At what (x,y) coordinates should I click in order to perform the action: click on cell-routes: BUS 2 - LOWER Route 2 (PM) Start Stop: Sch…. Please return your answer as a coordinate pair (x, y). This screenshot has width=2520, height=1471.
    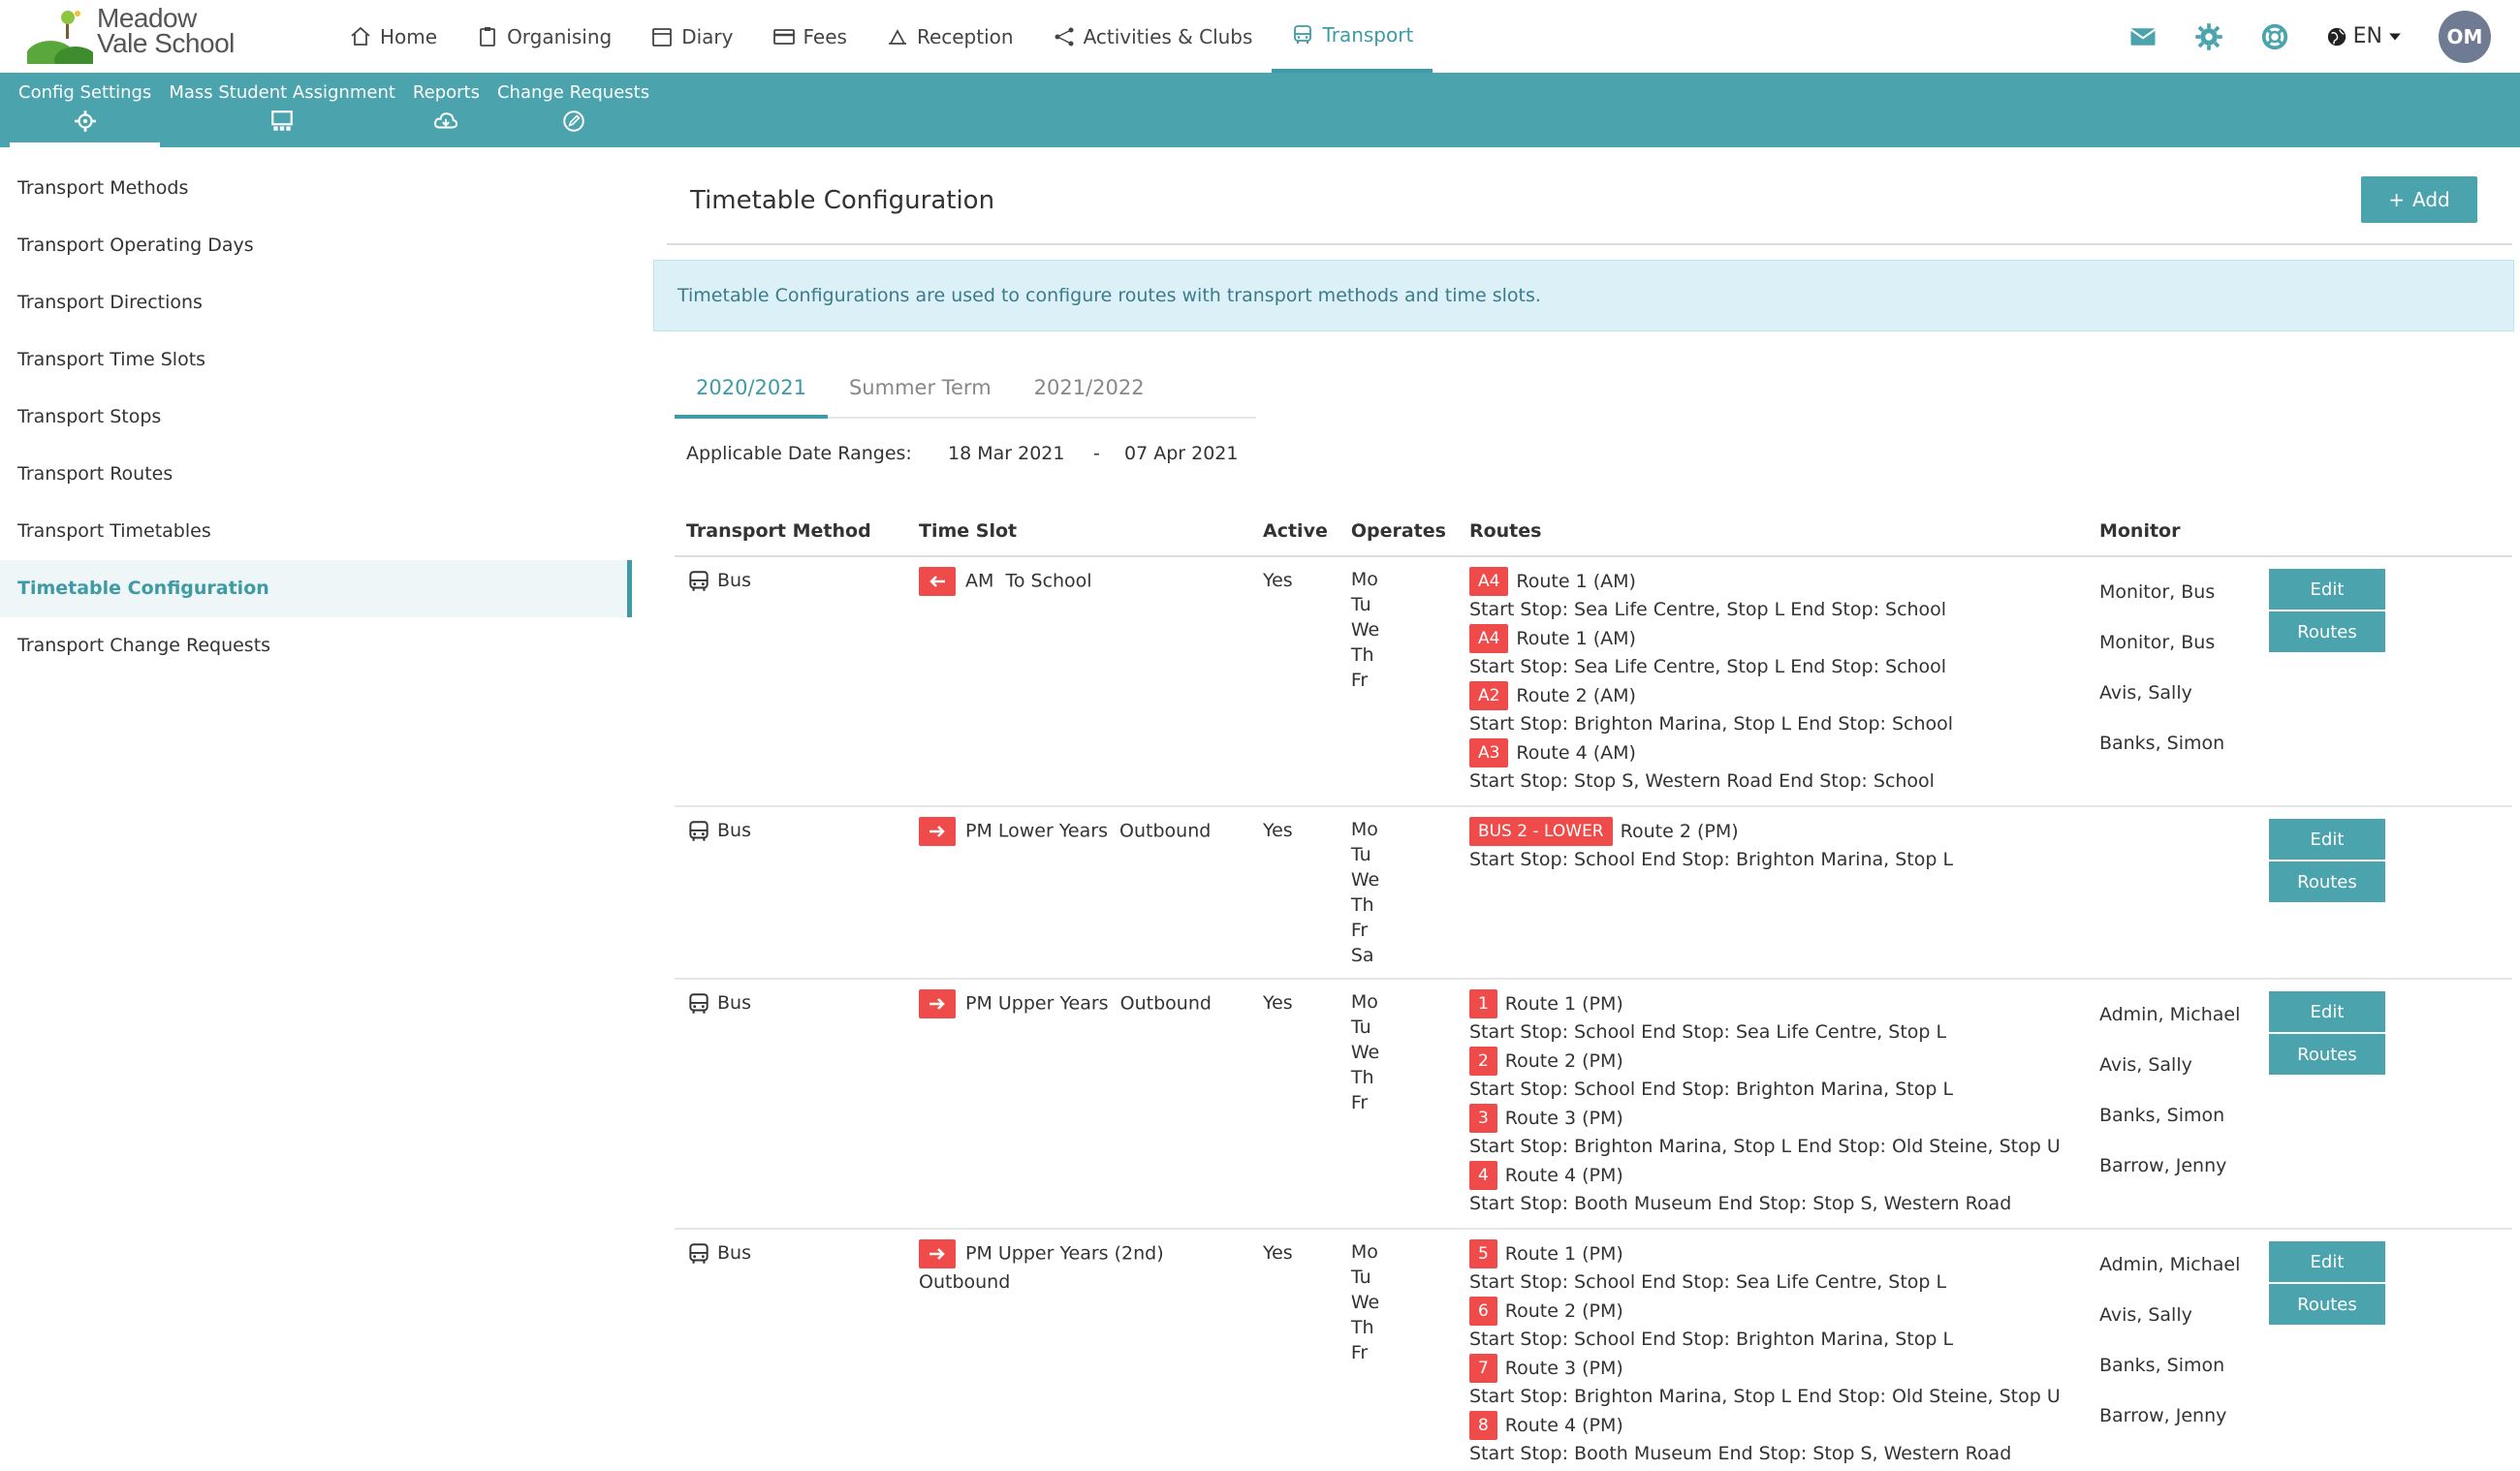
    Looking at the image, I should click on (1773, 893).